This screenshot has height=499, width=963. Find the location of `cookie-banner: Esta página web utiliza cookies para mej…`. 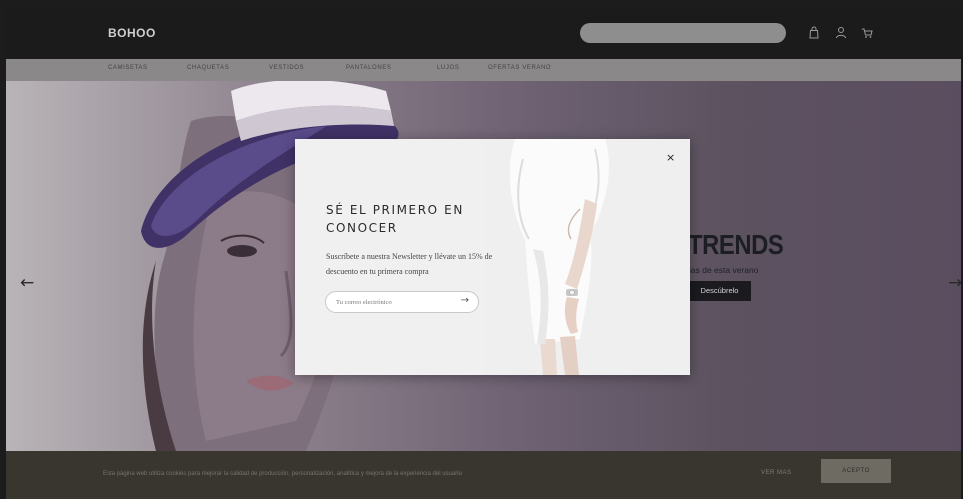

cookie-banner: Esta página web utiliza cookies para mej… is located at coordinates (483, 475).